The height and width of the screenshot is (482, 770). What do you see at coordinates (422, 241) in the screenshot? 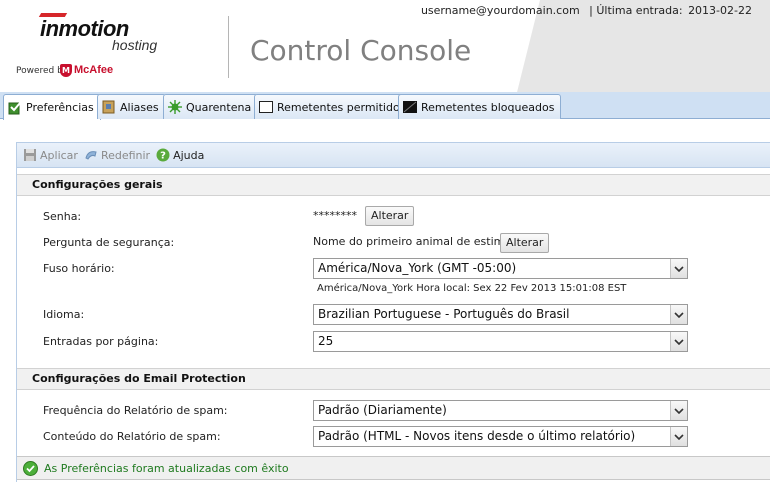
I see `security-question-value: Nome do primeiro animal de estimação` at bounding box center [422, 241].